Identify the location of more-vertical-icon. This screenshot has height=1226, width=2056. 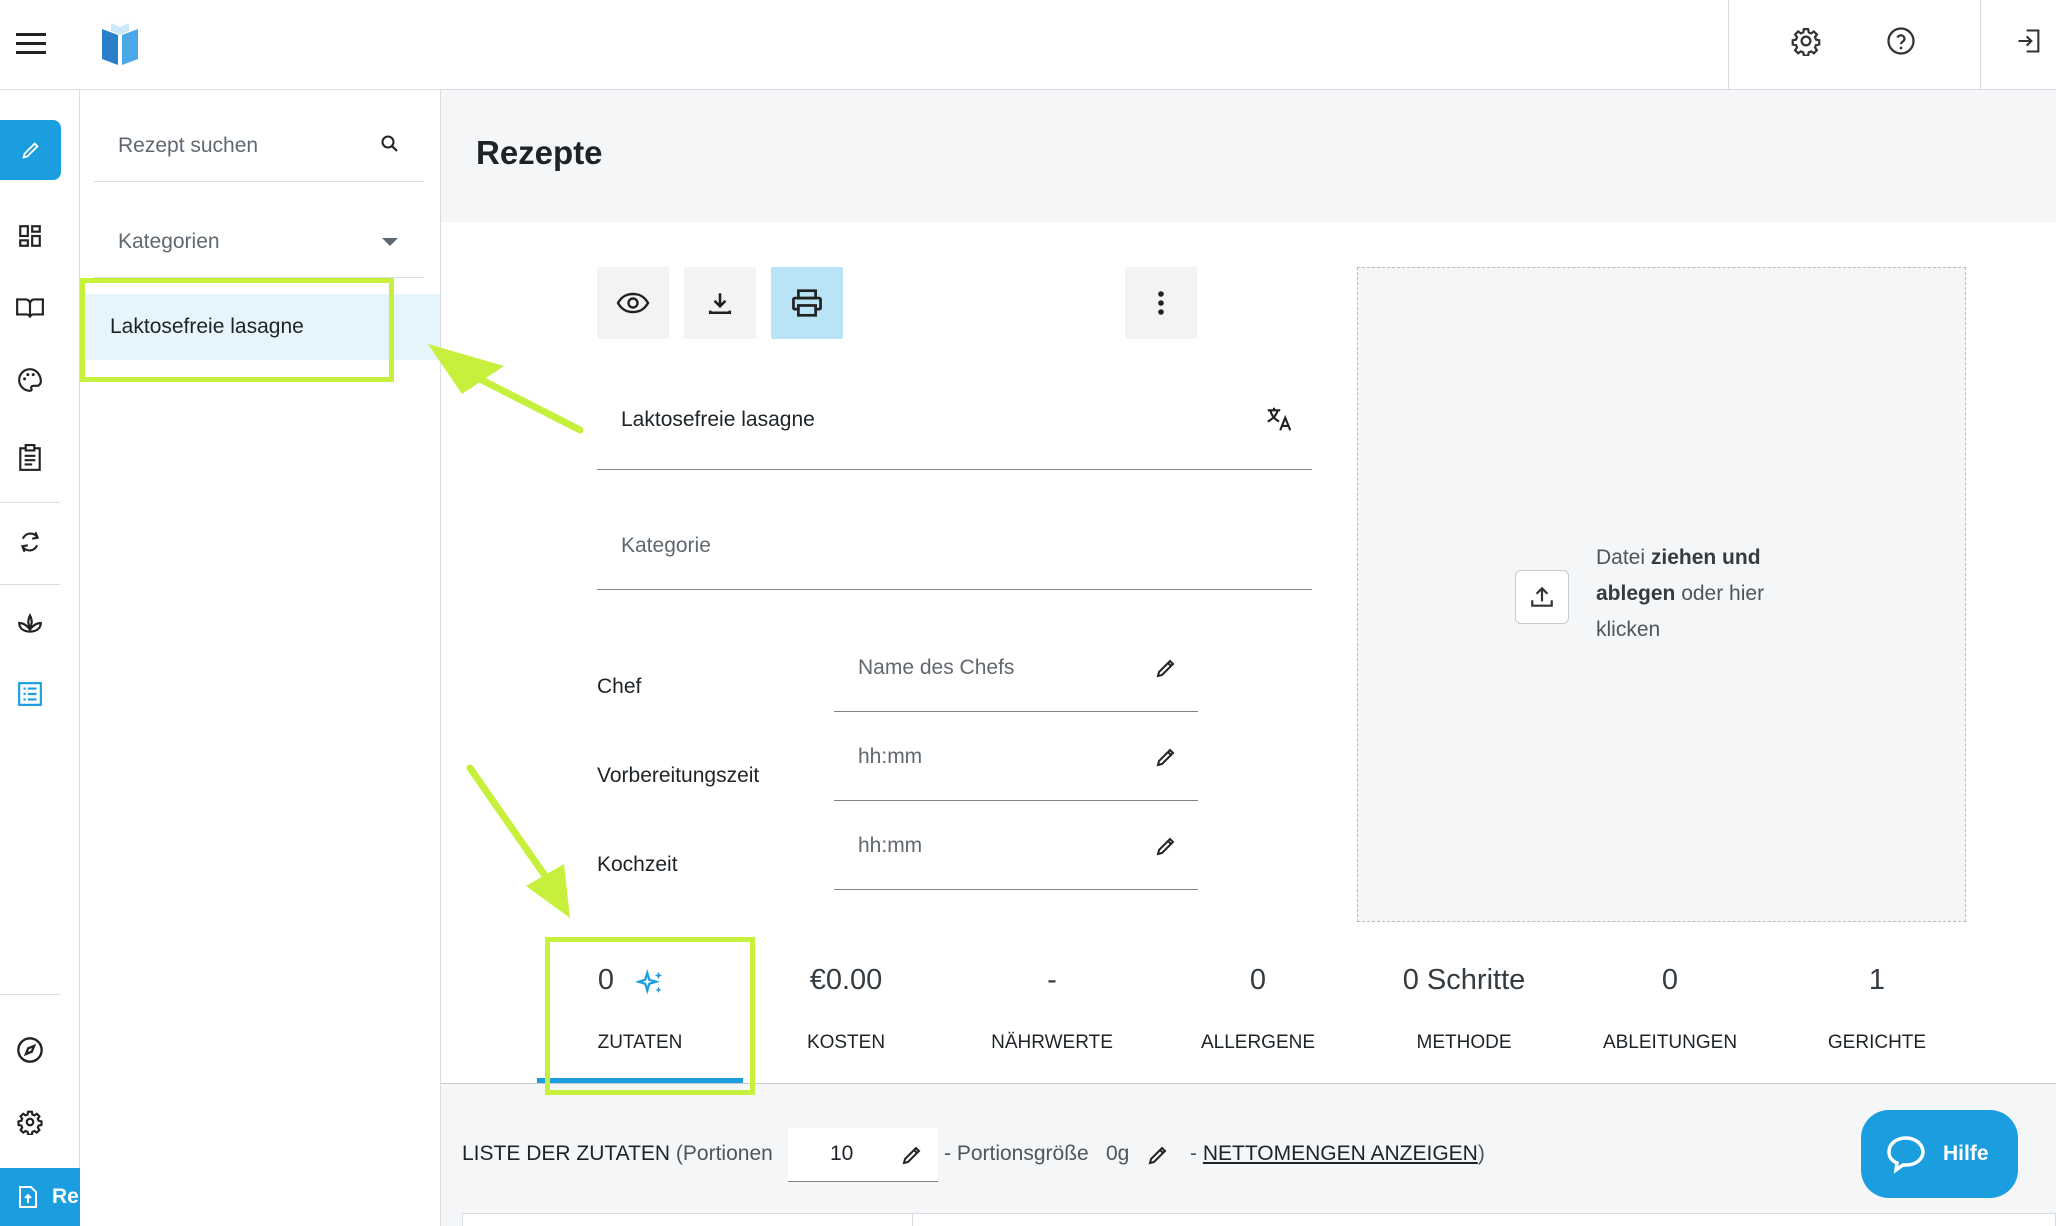
(1161, 303).